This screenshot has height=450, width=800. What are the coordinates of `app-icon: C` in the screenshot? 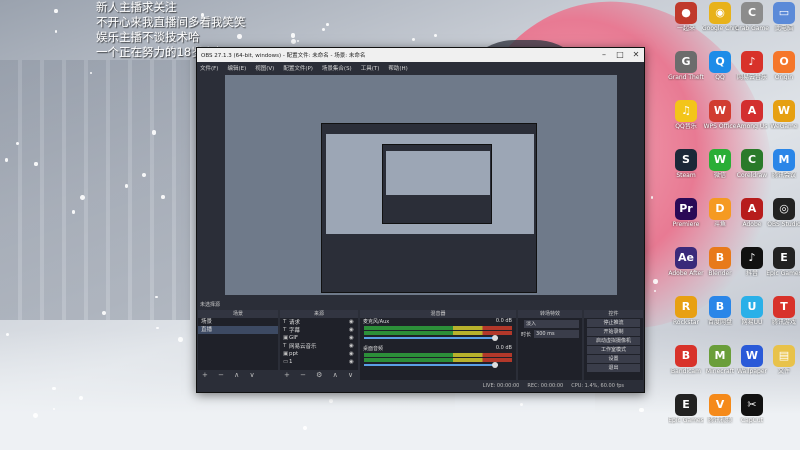 It's located at (752, 13).